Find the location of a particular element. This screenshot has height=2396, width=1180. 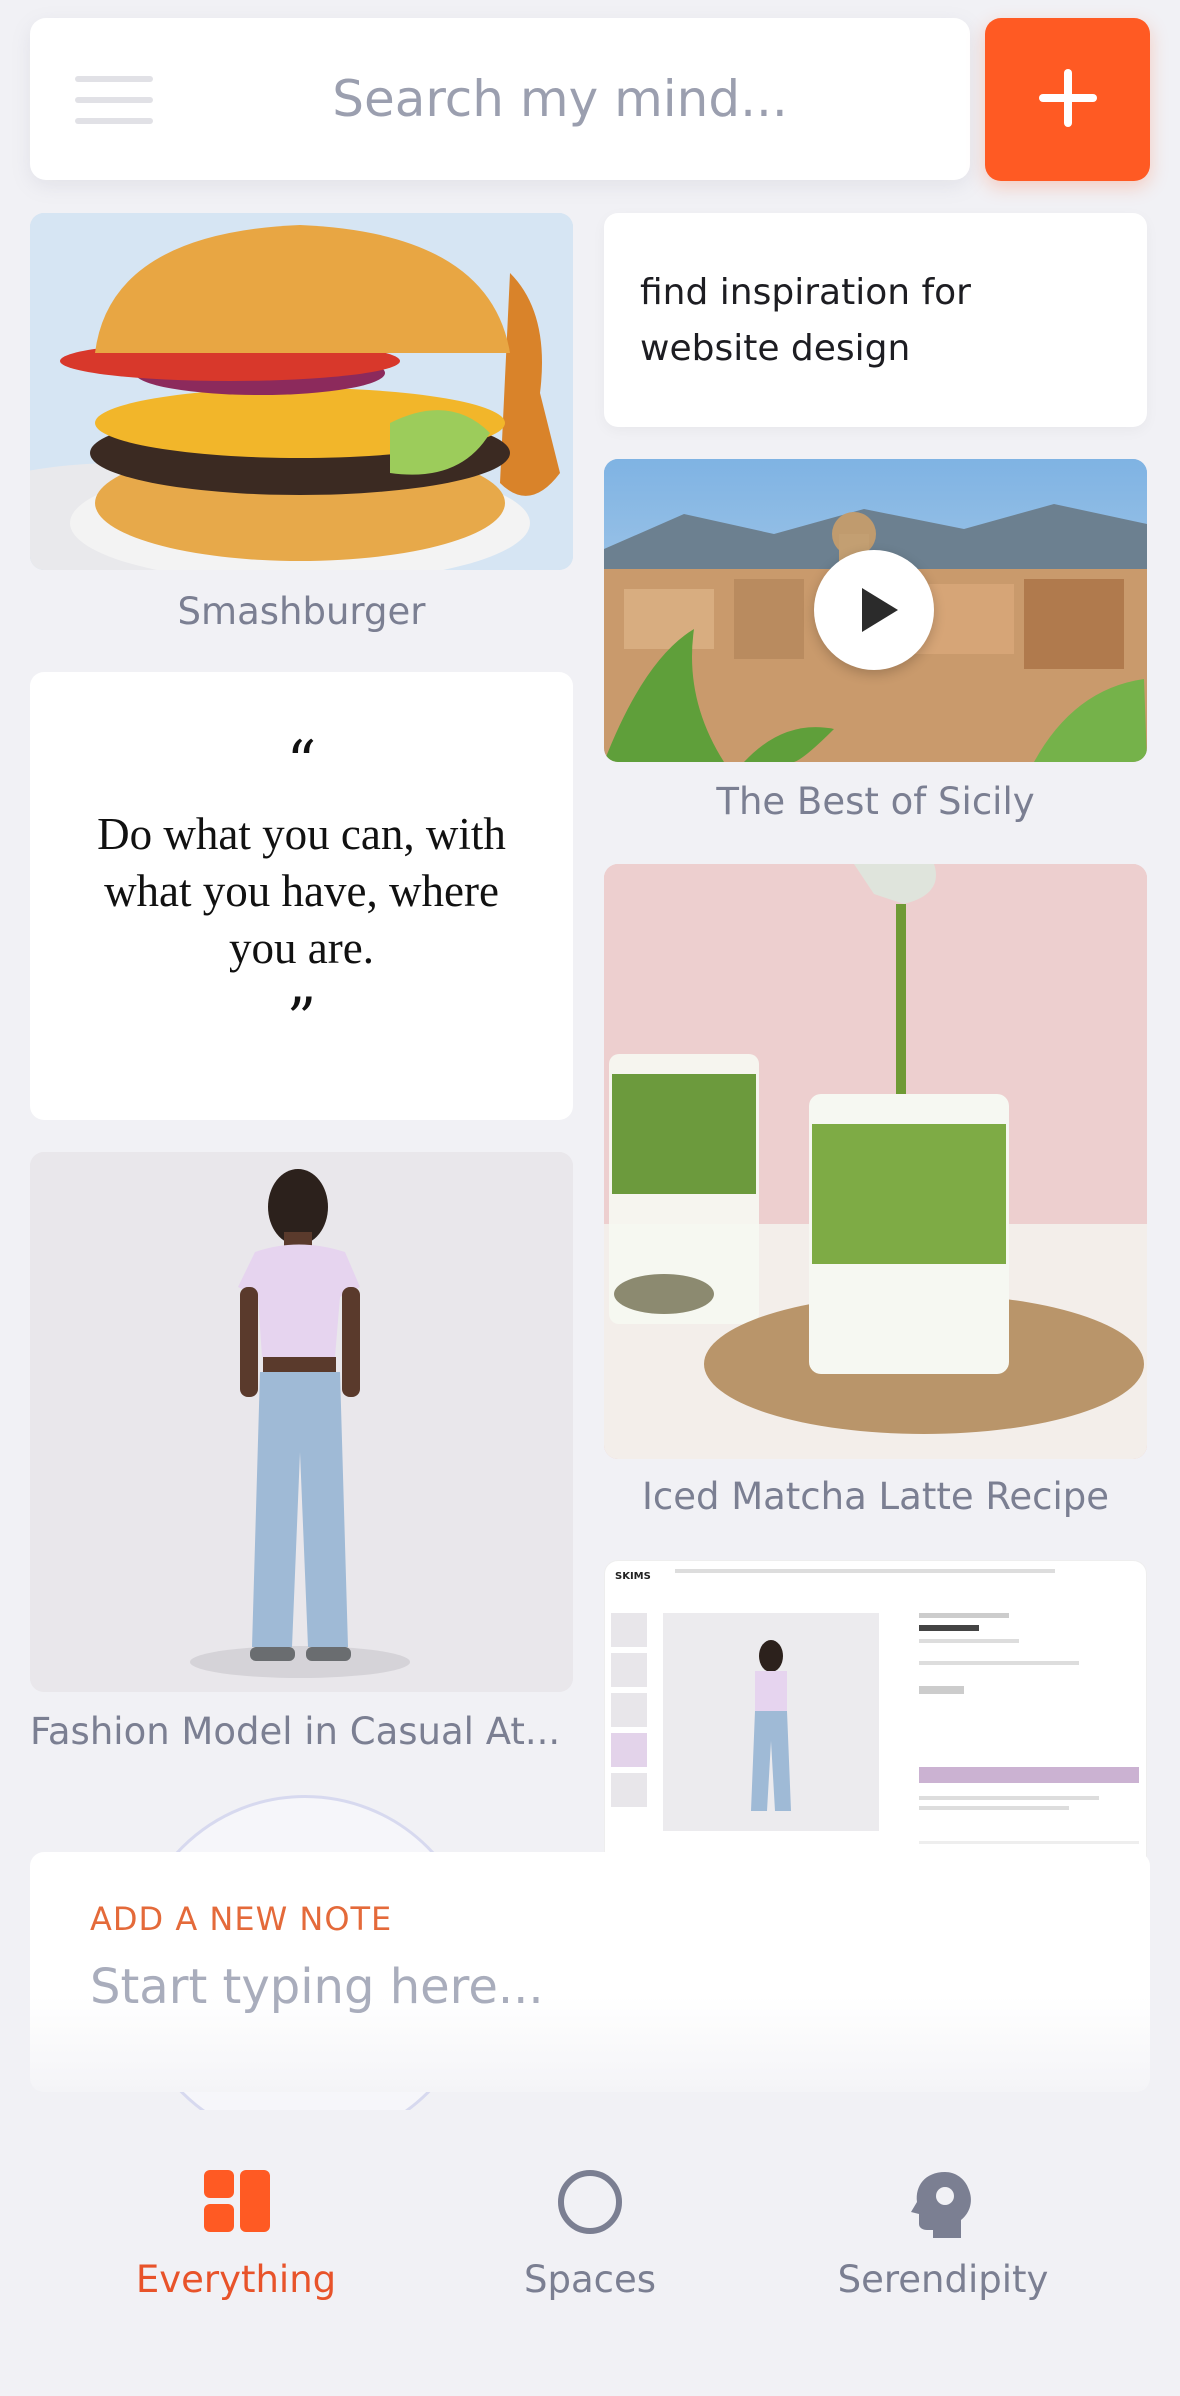

inspiration-text-card: find inspiration for website design is located at coordinates (875, 320).